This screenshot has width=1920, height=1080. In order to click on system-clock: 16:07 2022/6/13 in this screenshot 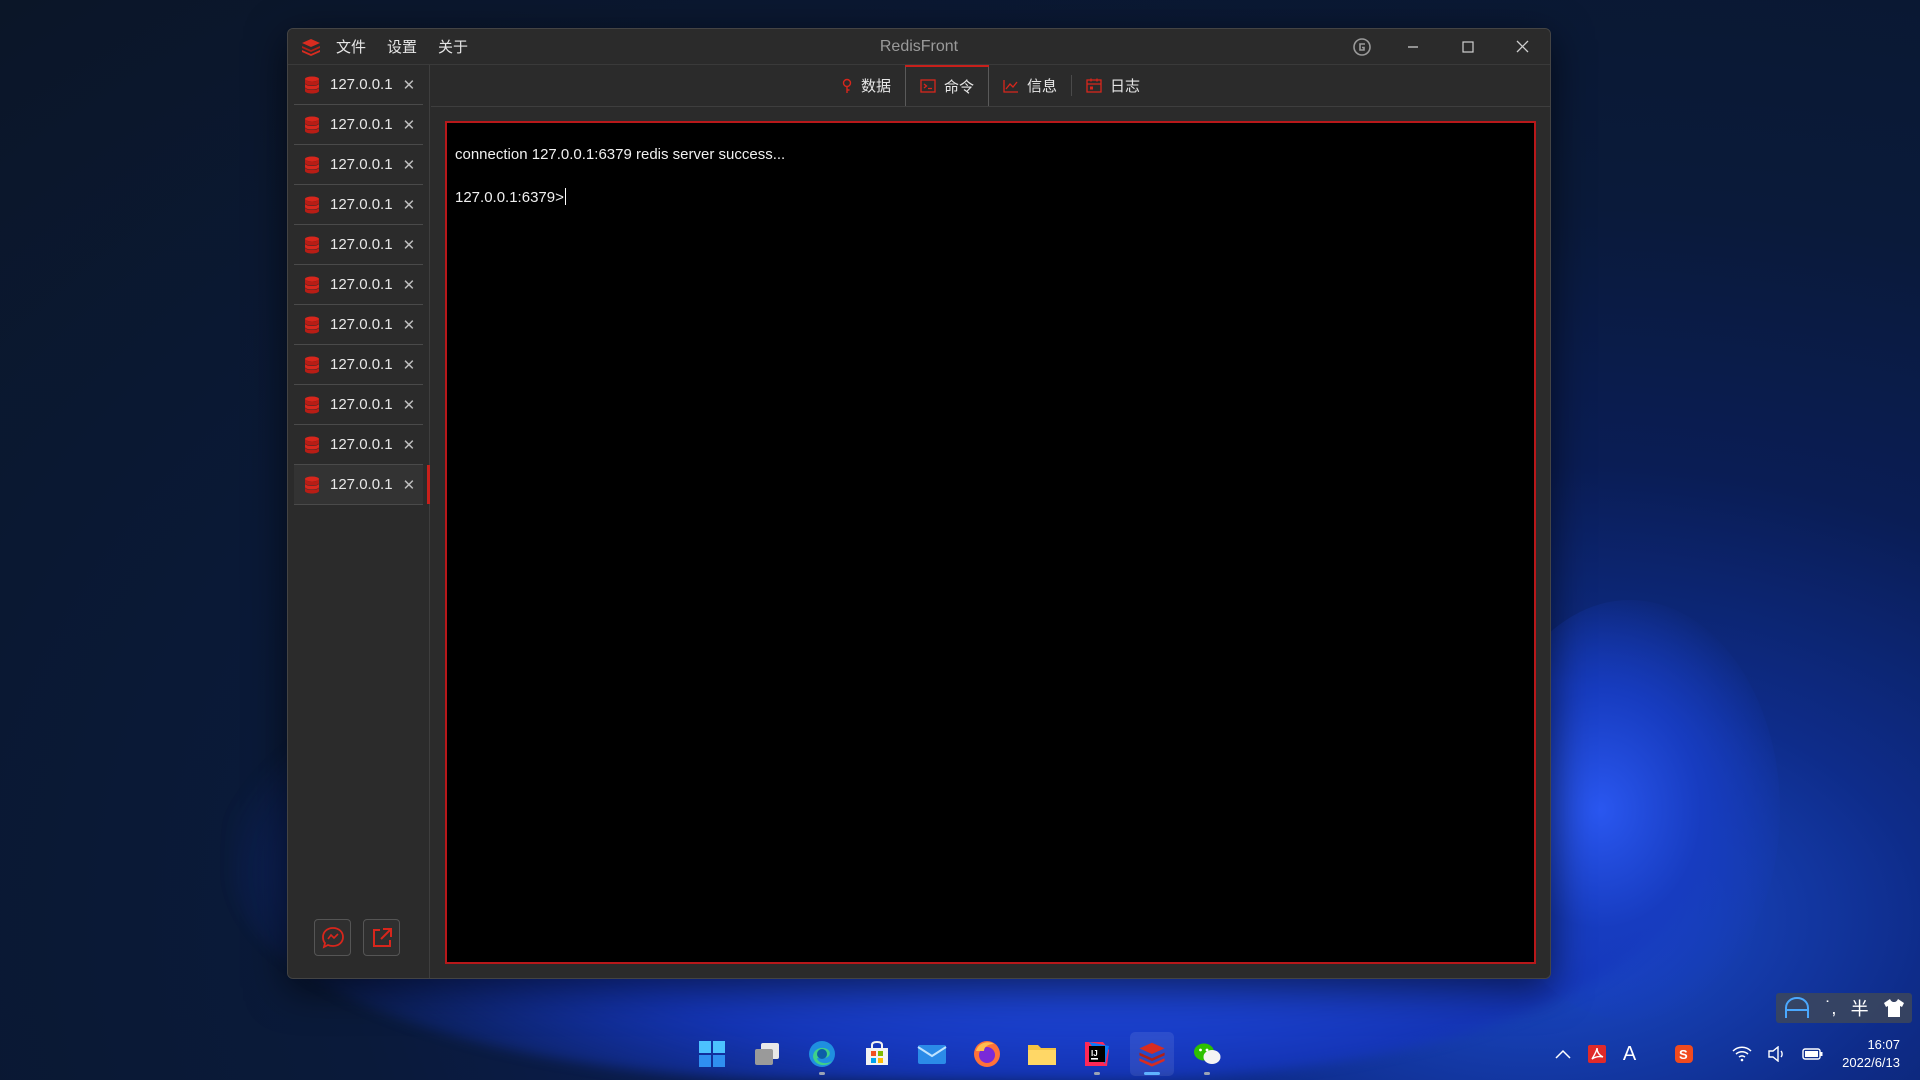, I will do `click(1871, 1054)`.